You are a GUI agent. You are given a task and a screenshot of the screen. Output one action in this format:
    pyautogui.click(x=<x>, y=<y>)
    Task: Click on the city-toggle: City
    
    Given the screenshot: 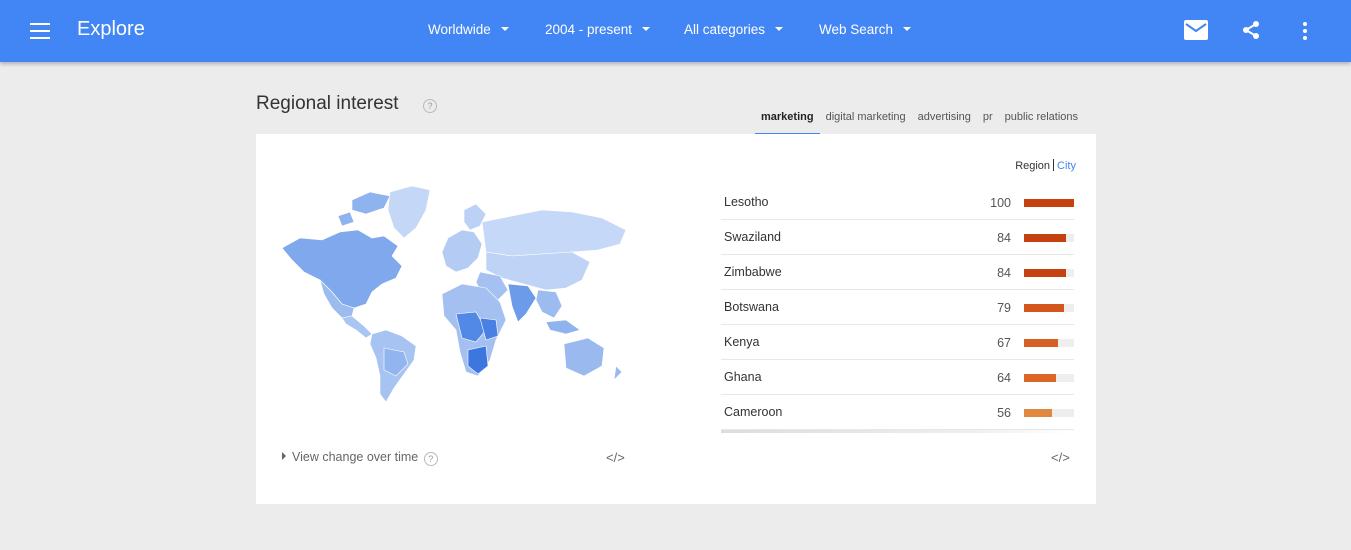 What is the action you would take?
    pyautogui.click(x=1066, y=166)
    